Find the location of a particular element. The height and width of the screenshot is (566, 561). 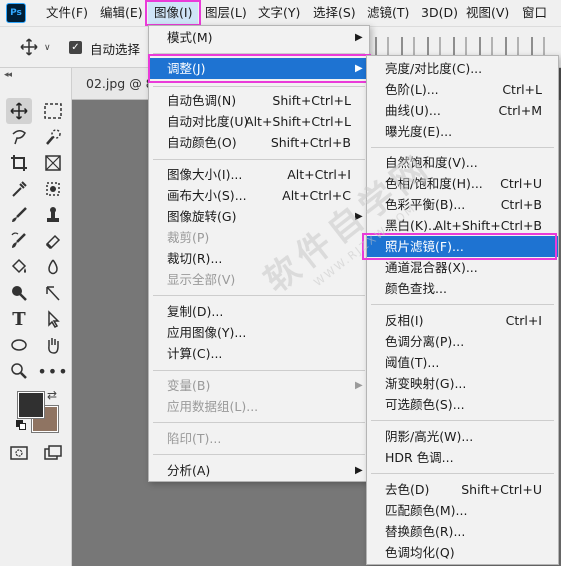

spot-healing-tool-icon is located at coordinates (53, 189).